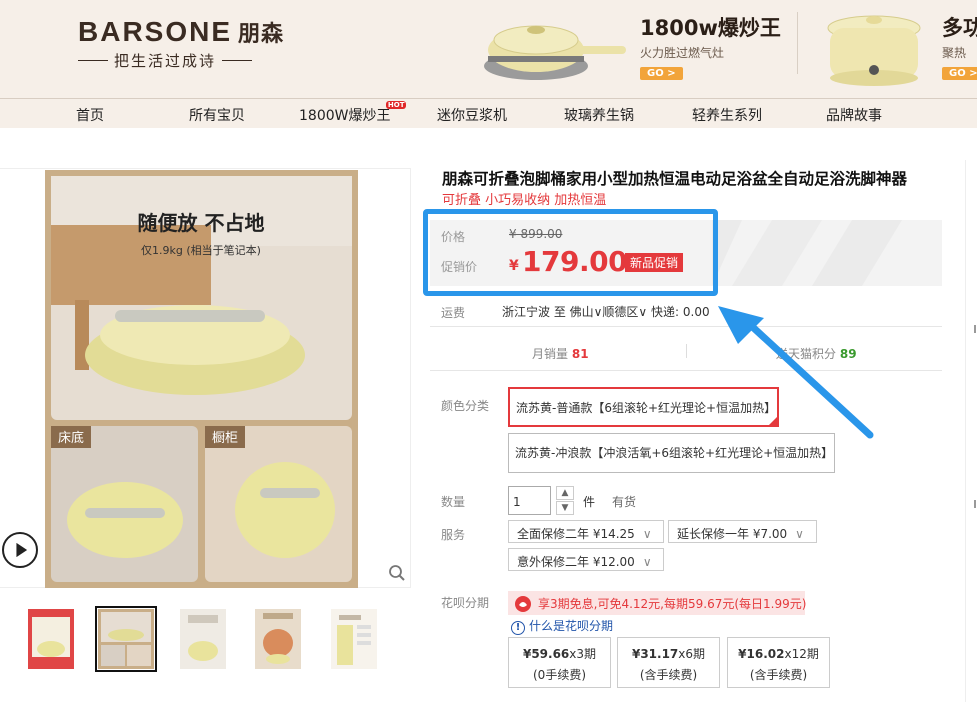 This screenshot has height=702, width=977. What do you see at coordinates (589, 502) in the screenshot?
I see `quantity-unit: 件` at bounding box center [589, 502].